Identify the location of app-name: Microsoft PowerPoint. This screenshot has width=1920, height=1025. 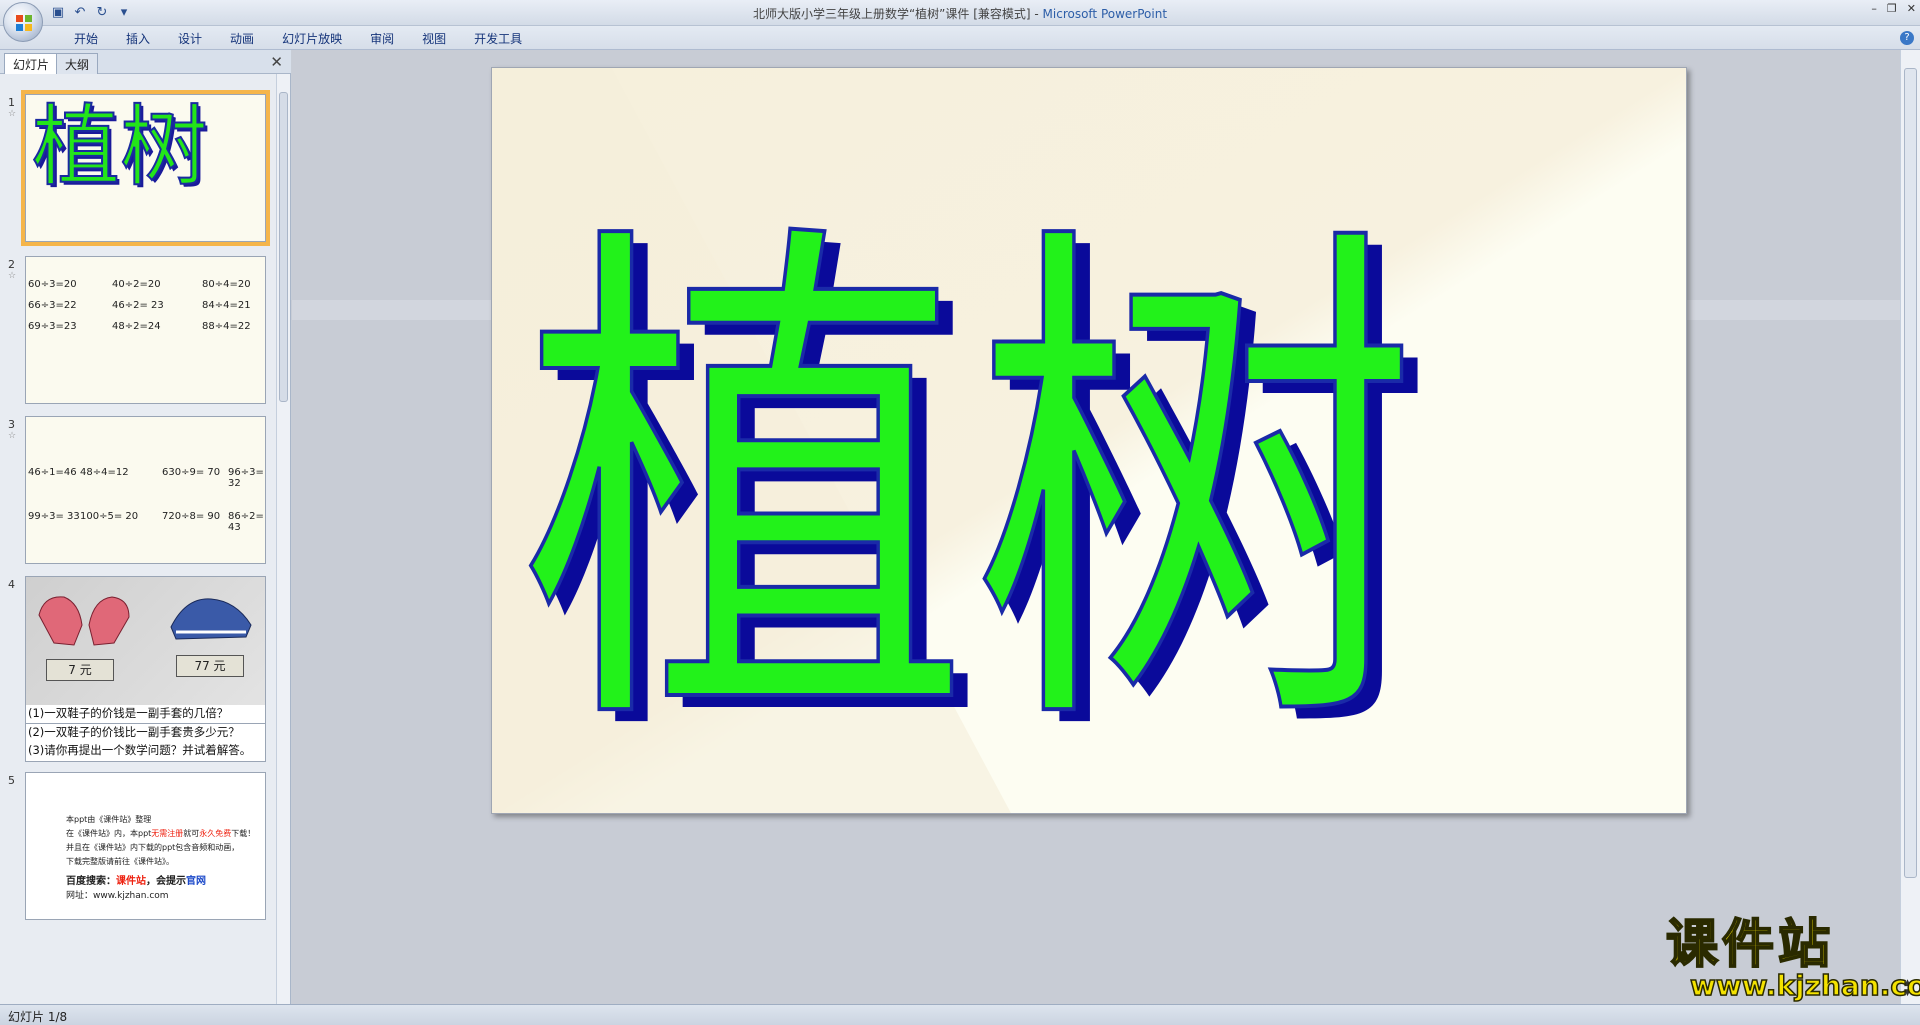
(1105, 14).